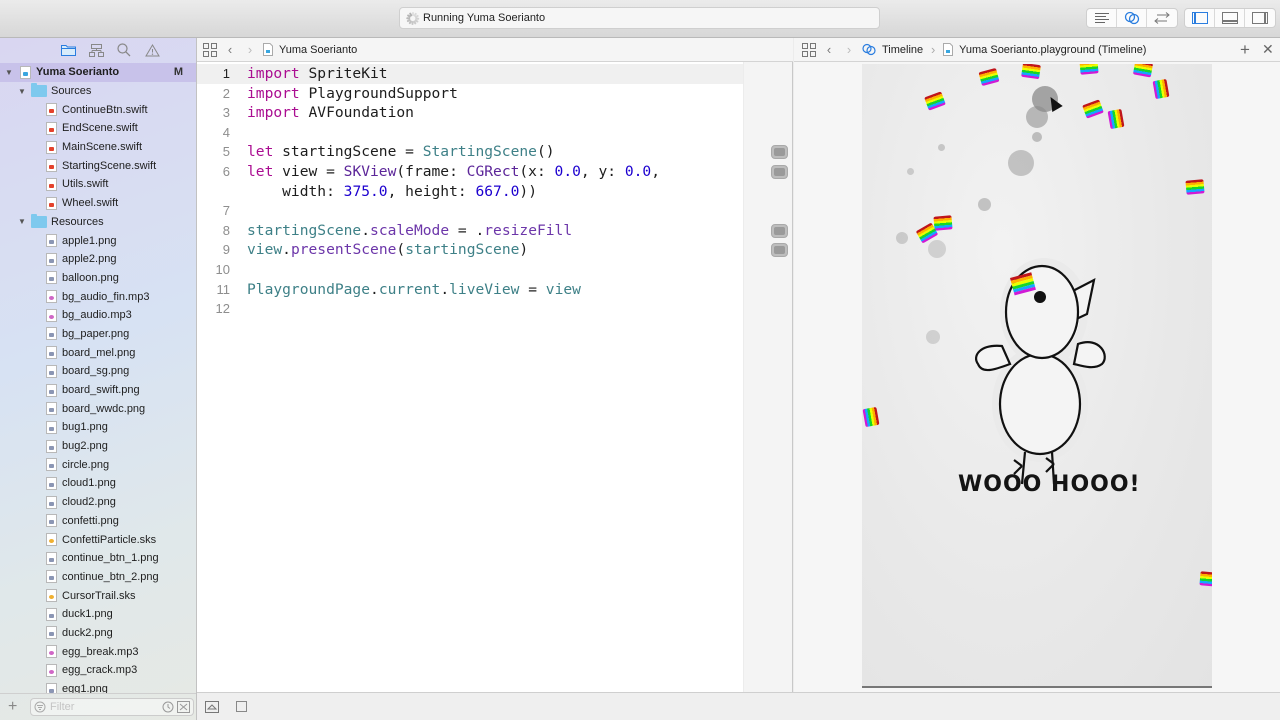 The image size is (1280, 720). I want to click on project-name: Yuma Soerianto, so click(78, 72).